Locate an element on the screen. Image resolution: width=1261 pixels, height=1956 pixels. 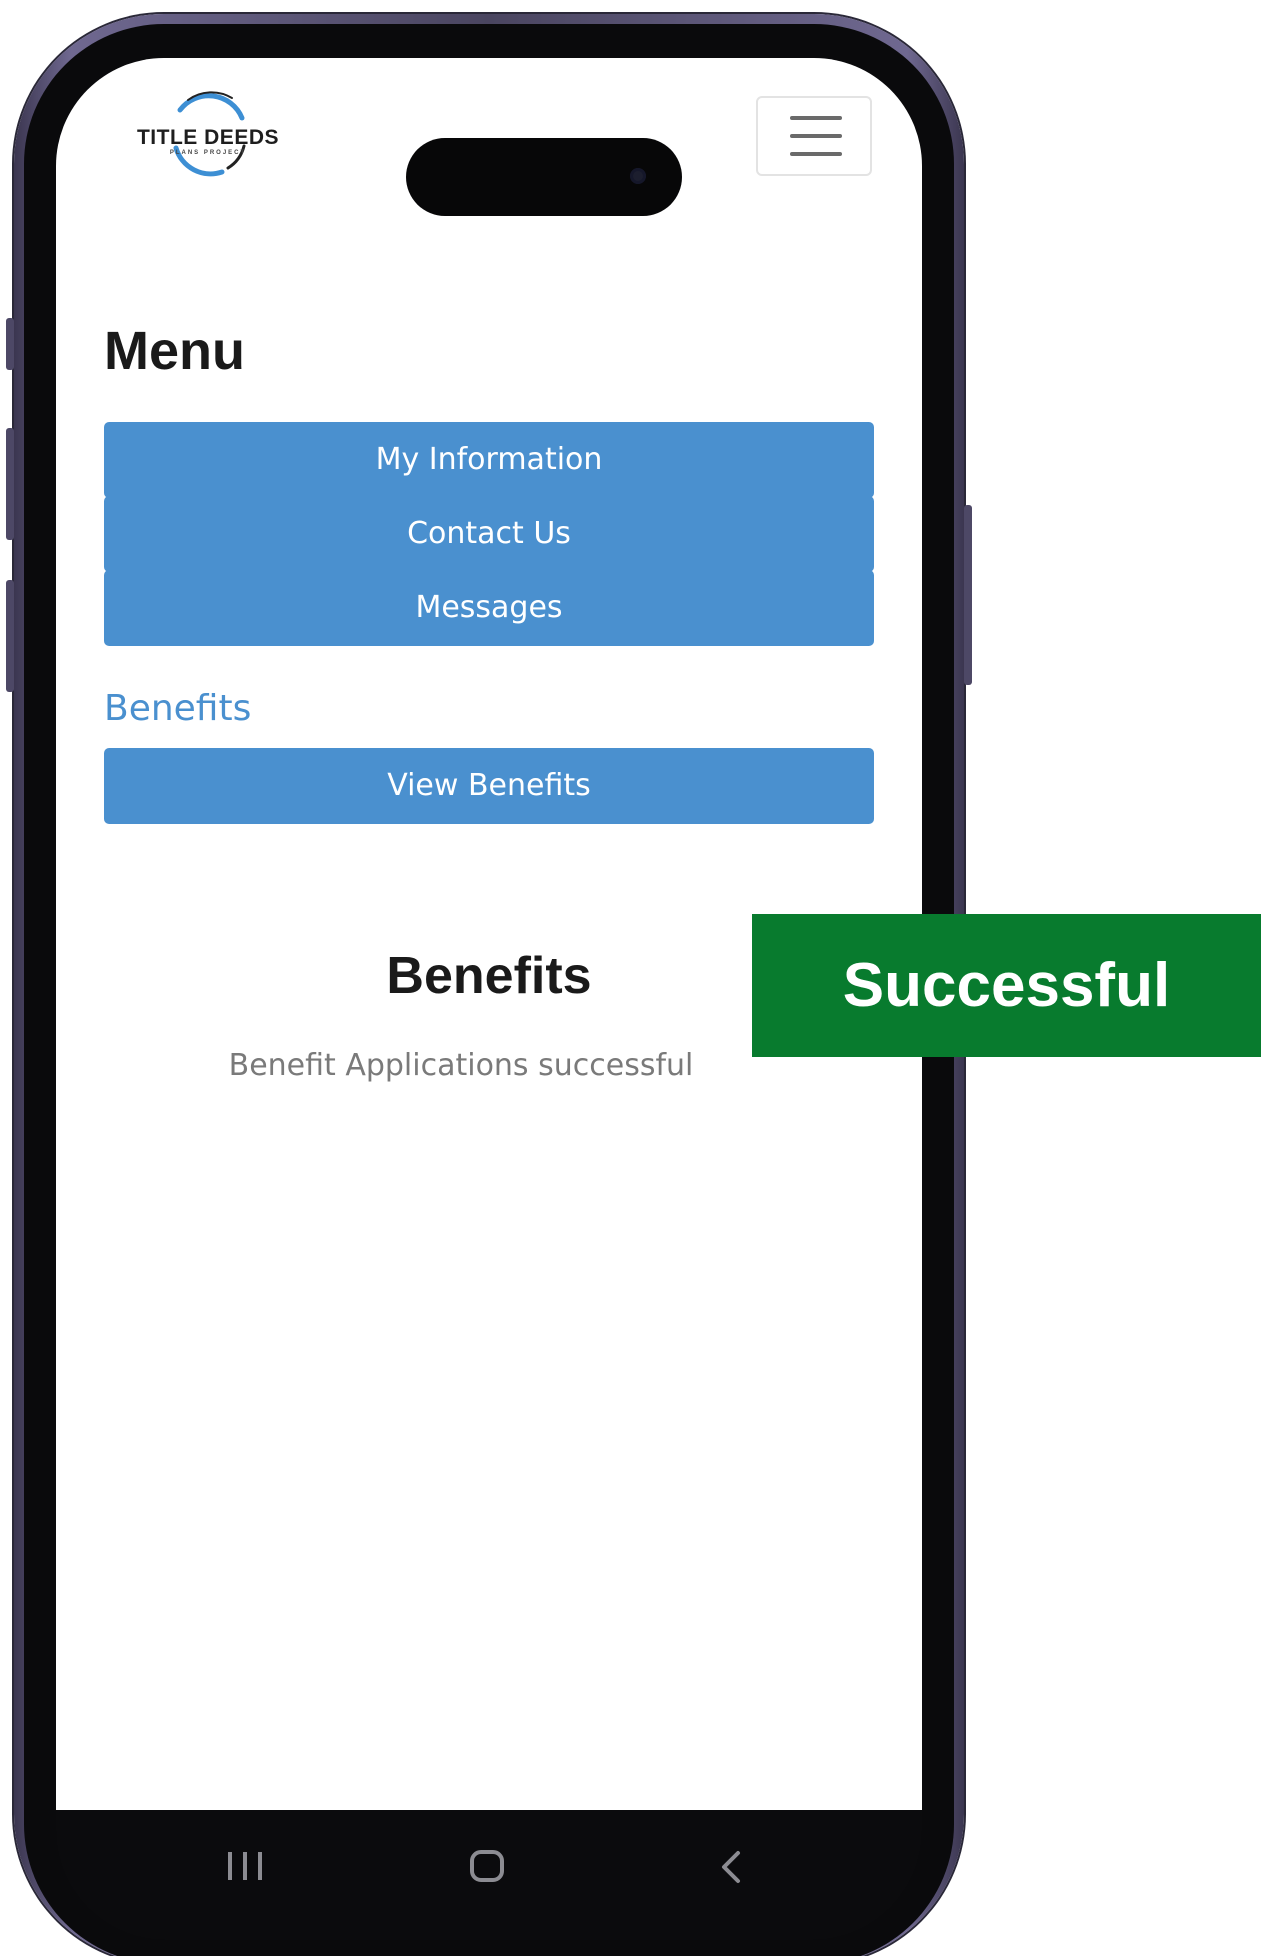
hamburger-icon is located at coordinates (816, 118).